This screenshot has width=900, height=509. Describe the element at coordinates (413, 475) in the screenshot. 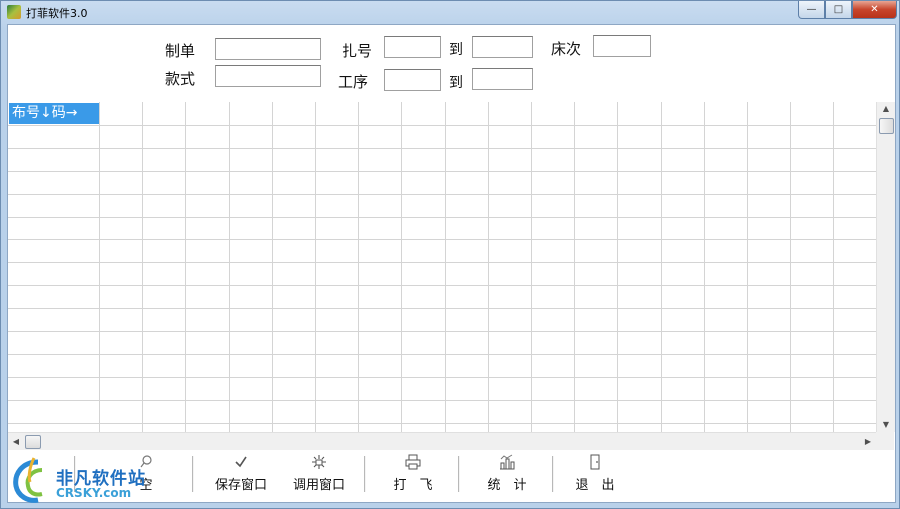

I see `print-button: 打 飞` at that location.